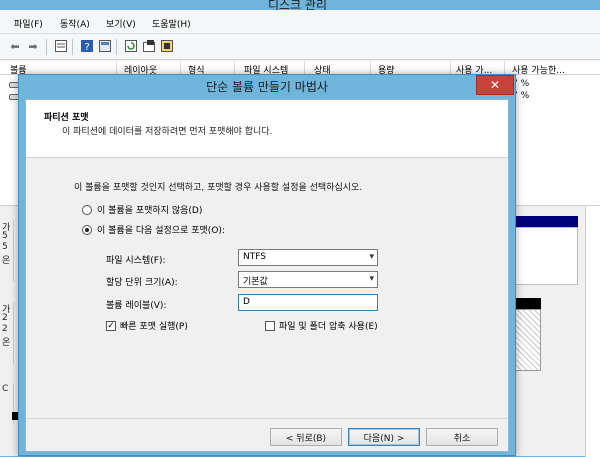 This screenshot has width=600, height=457. Describe the element at coordinates (308, 257) in the screenshot. I see `filesystem-select: NTFS ▾` at that location.